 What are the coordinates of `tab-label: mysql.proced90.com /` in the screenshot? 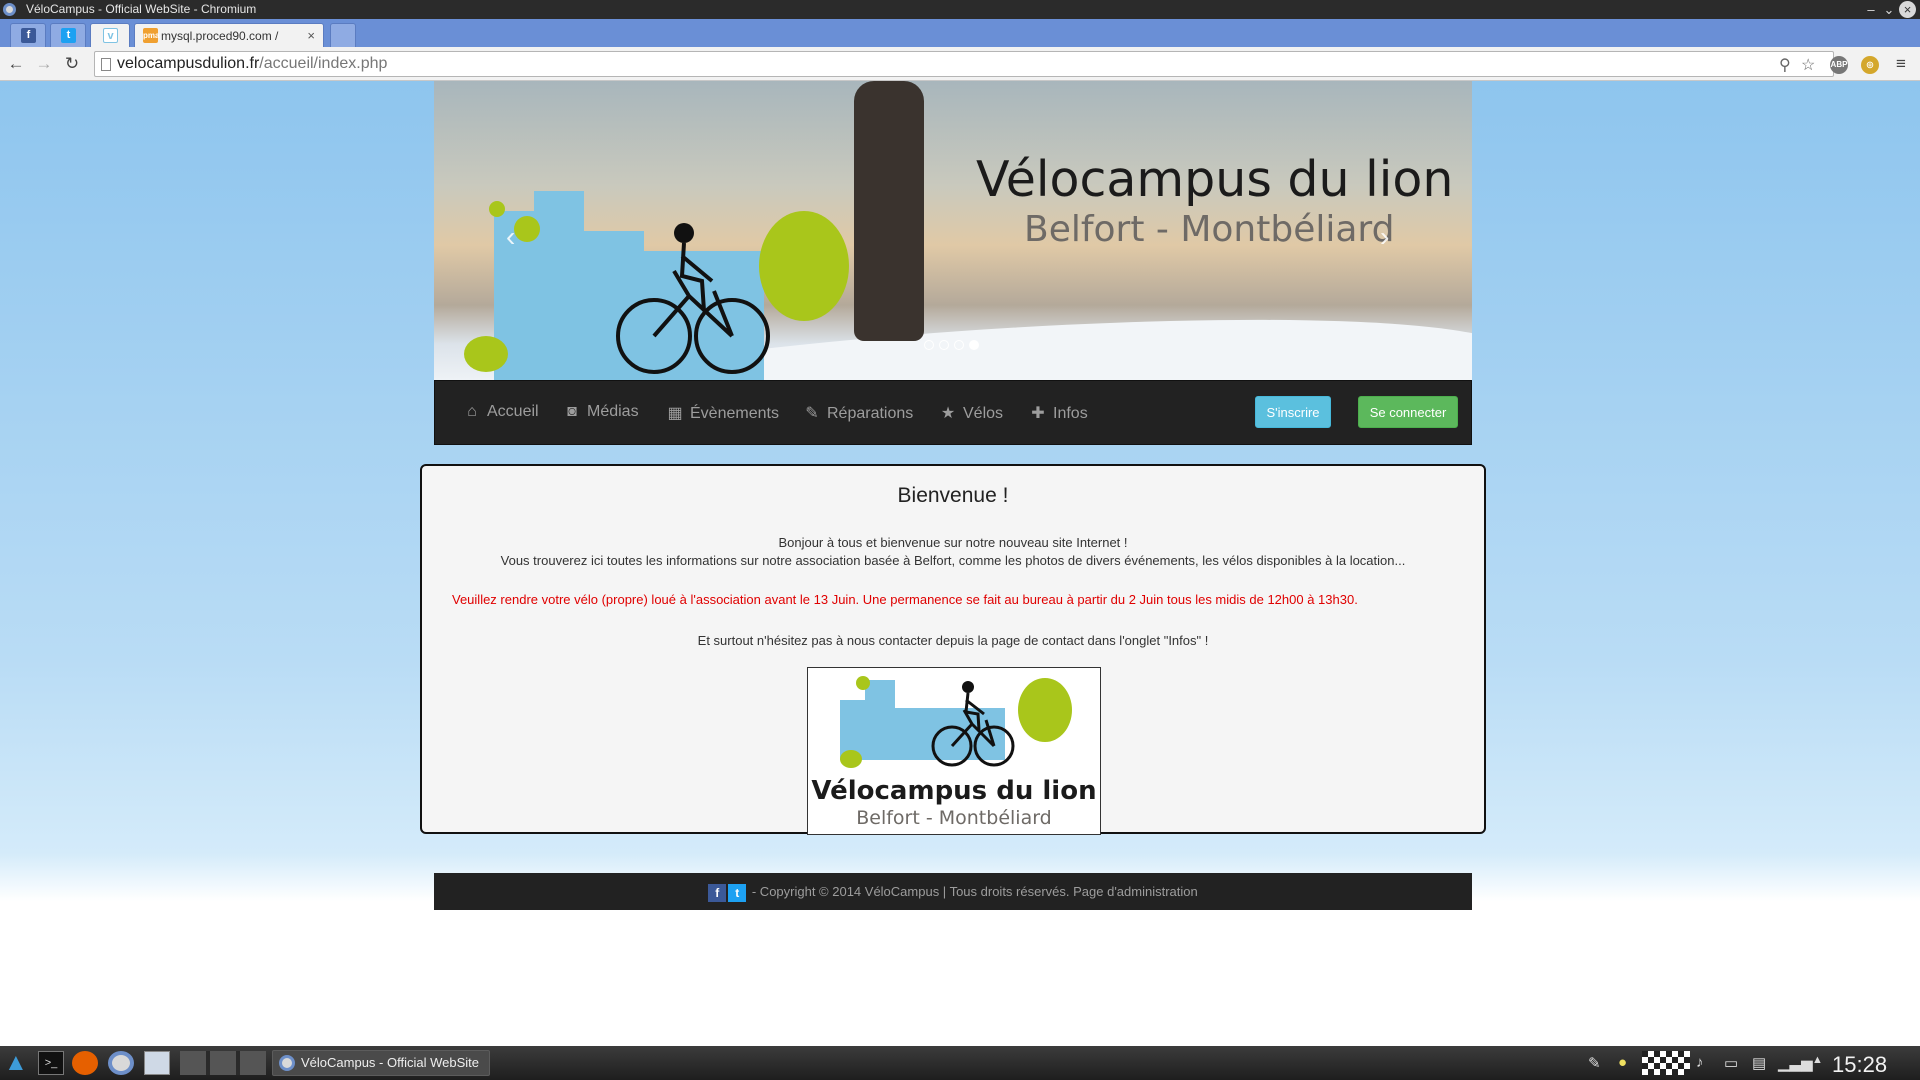 It's located at (220, 36).